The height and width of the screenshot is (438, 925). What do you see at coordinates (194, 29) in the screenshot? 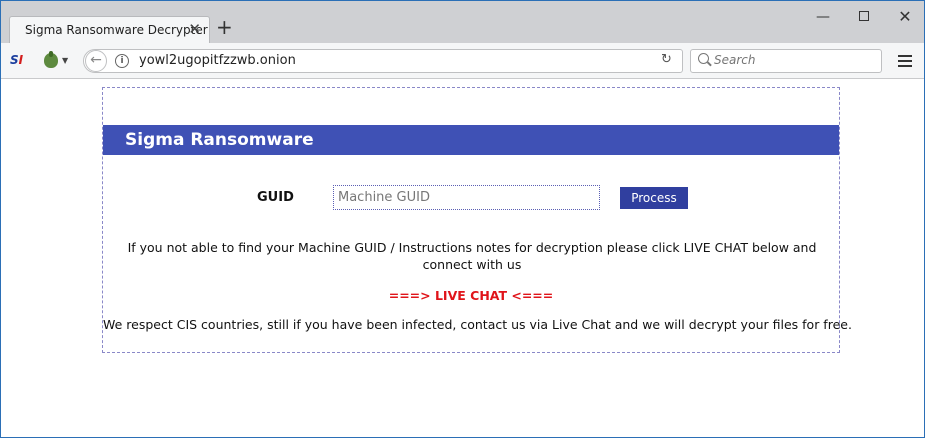
I see `close-icon: ✕` at bounding box center [194, 29].